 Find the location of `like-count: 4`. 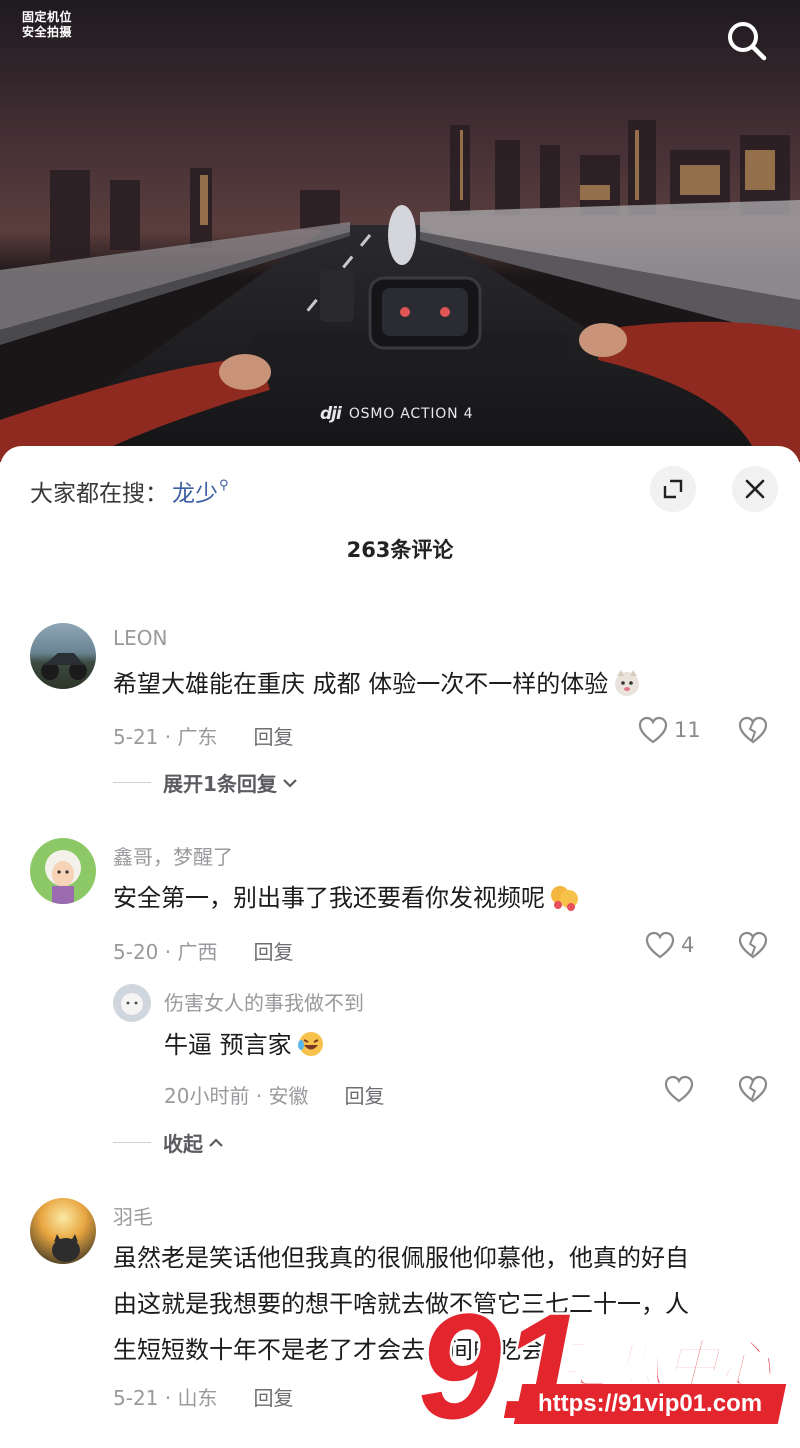

like-count: 4 is located at coordinates (688, 945).